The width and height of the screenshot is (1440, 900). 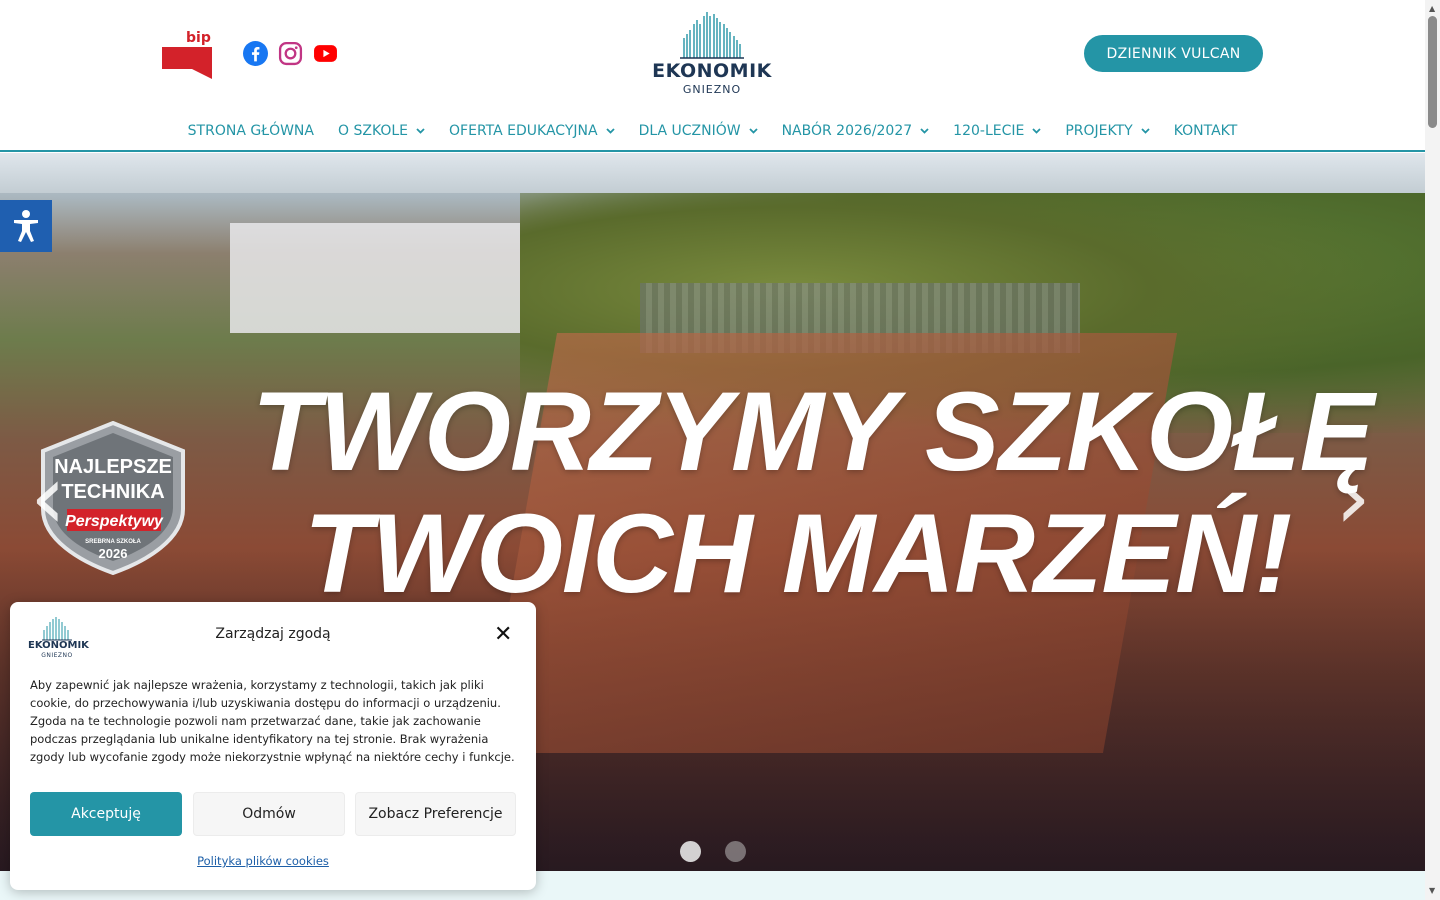 I want to click on nav-item-4: NABÓR 2026/2027, so click(x=856, y=131).